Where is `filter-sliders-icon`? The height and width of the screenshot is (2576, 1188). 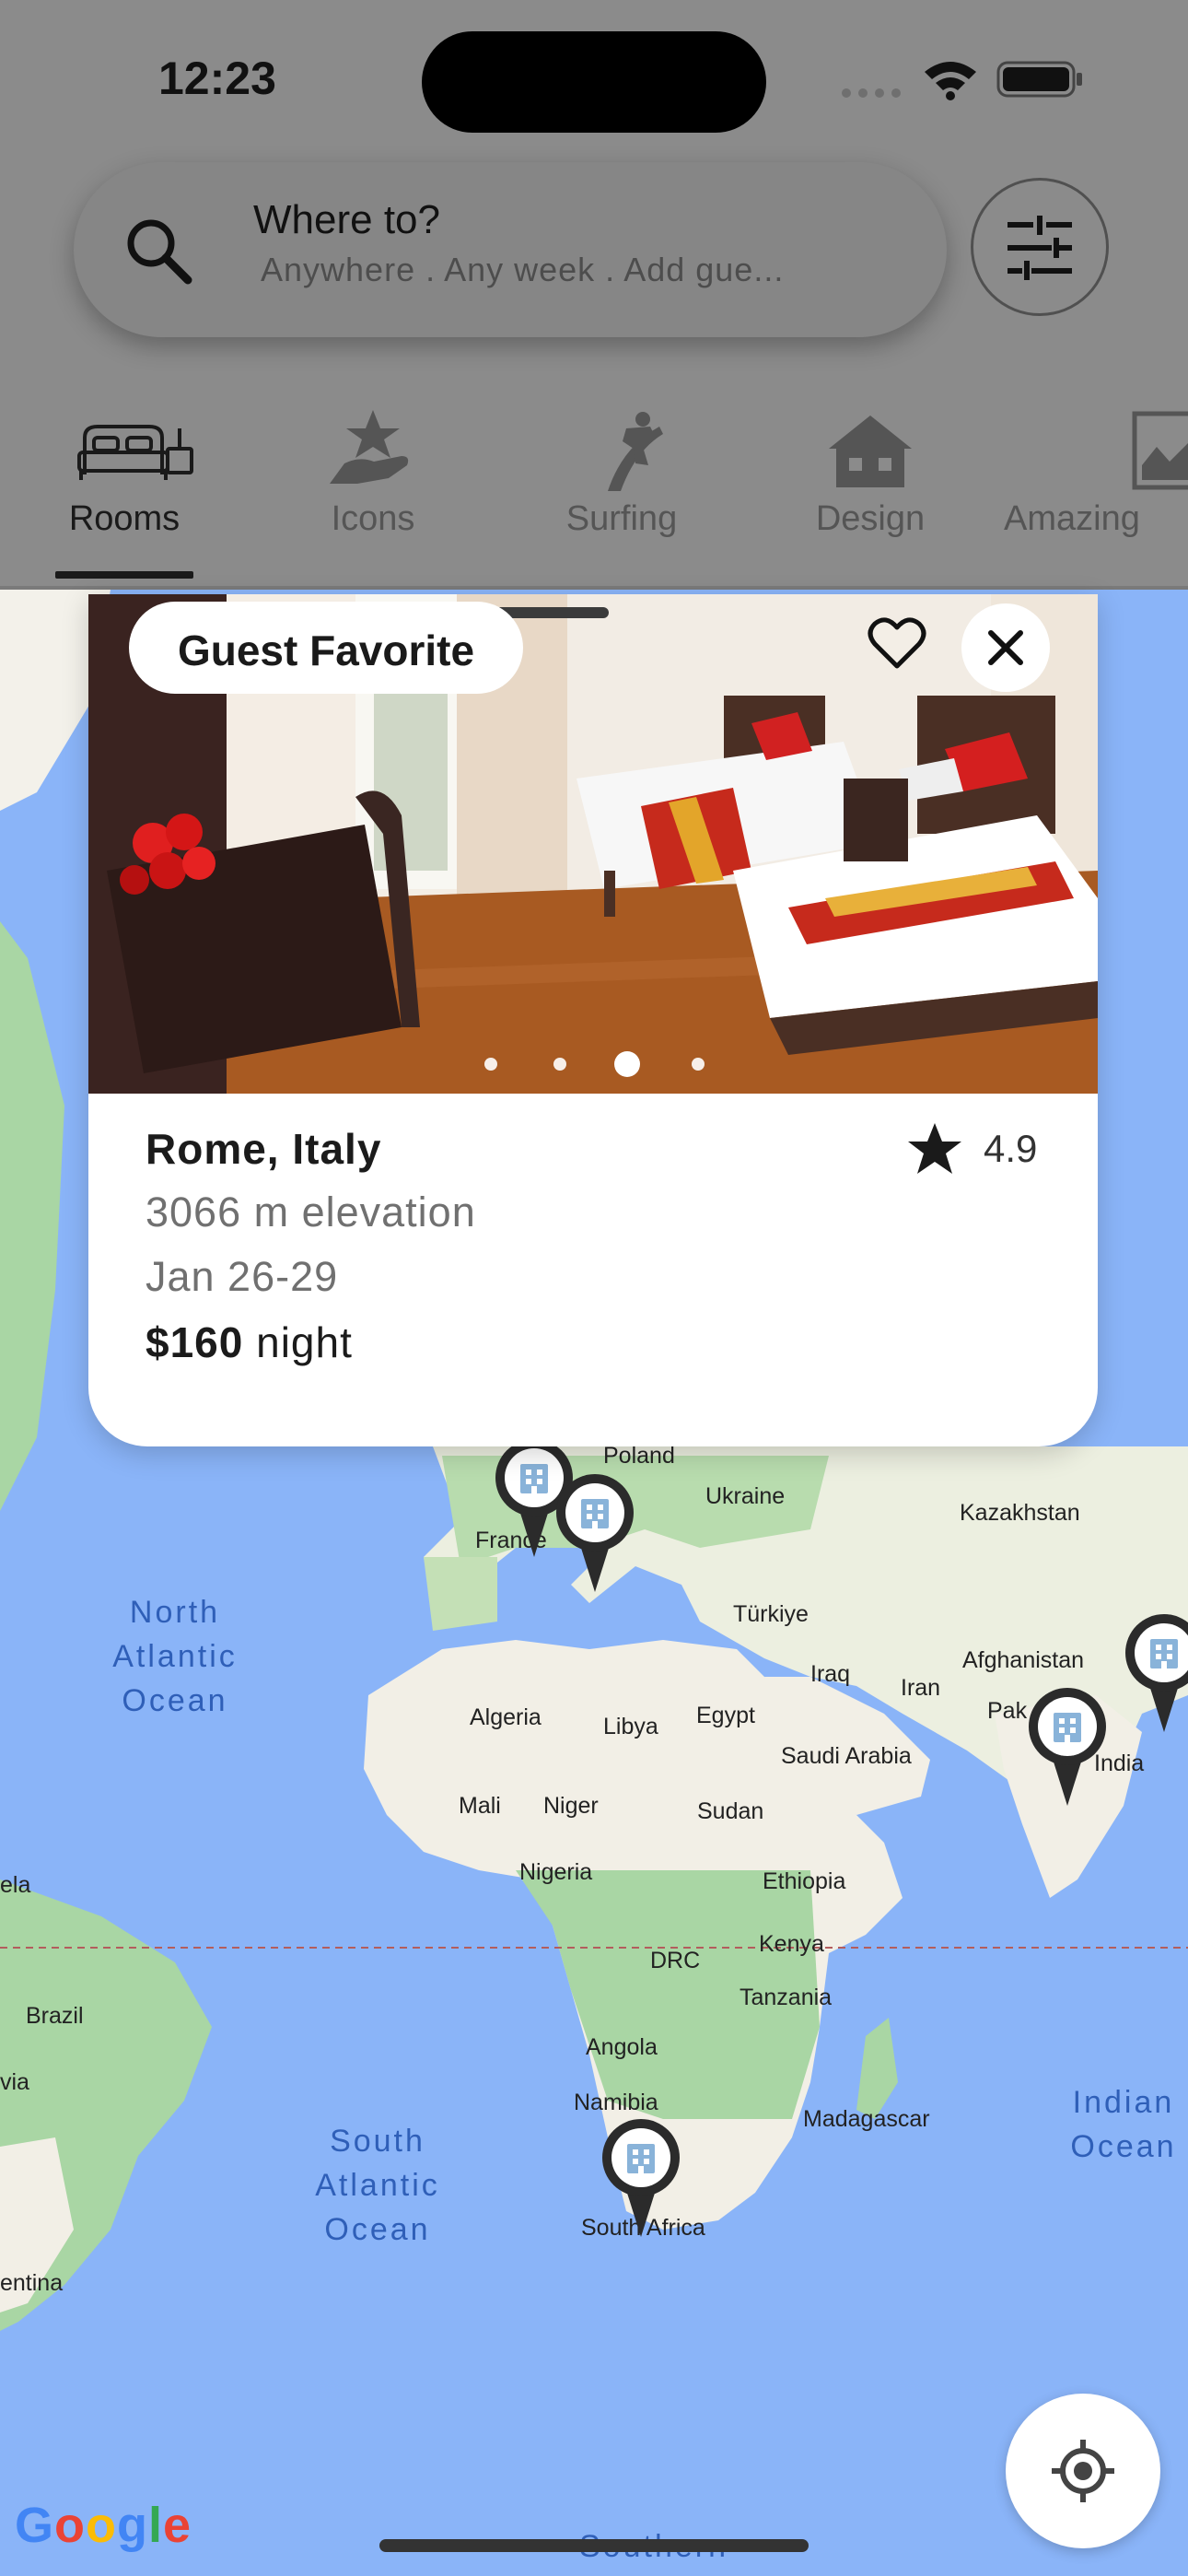
filter-sliders-icon is located at coordinates (1039, 248).